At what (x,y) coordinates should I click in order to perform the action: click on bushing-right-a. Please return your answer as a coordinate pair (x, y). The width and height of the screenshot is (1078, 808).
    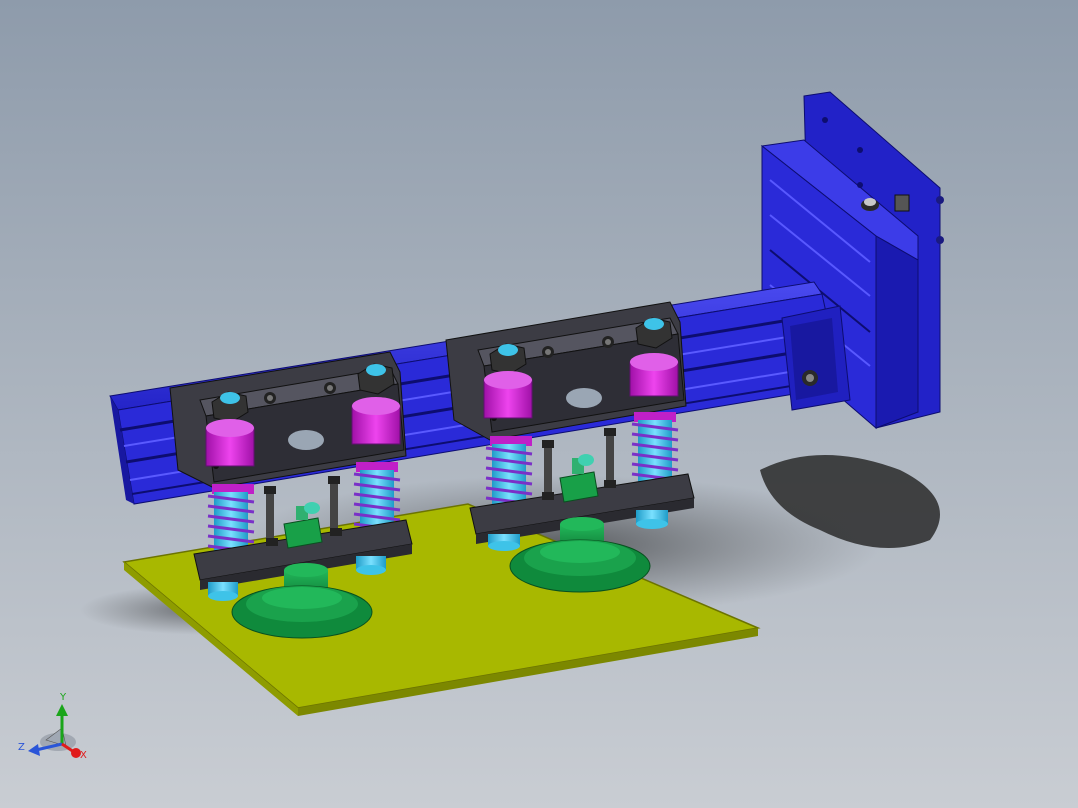
    Looking at the image, I should click on (508, 395).